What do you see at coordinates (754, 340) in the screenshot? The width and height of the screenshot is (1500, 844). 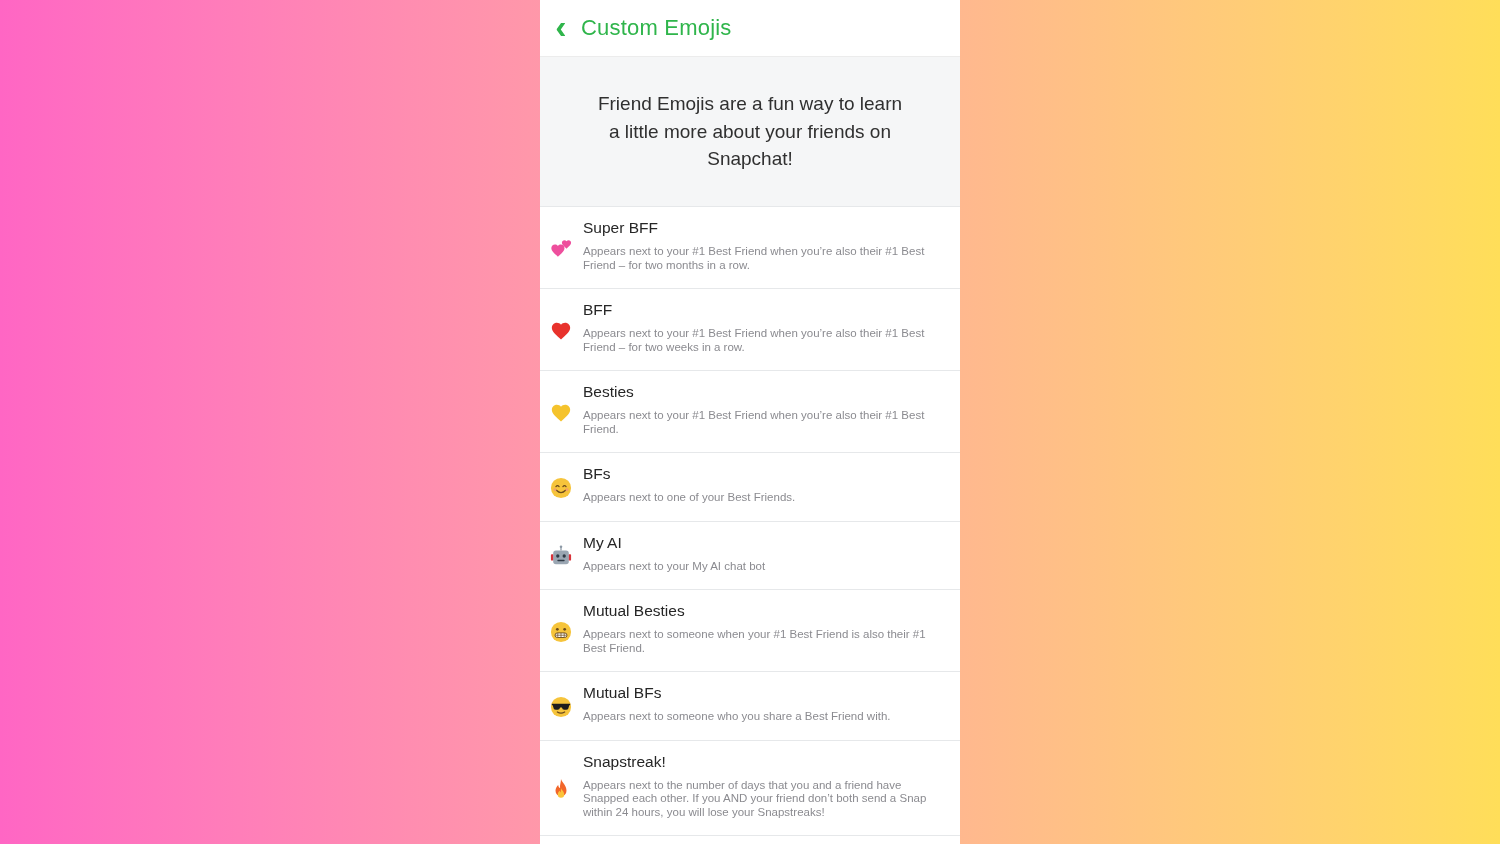 I see `emoji-description: Appears next to your #1 Best Friend when you’re also their #1 Best Friend – for two weeks in a row.` at bounding box center [754, 340].